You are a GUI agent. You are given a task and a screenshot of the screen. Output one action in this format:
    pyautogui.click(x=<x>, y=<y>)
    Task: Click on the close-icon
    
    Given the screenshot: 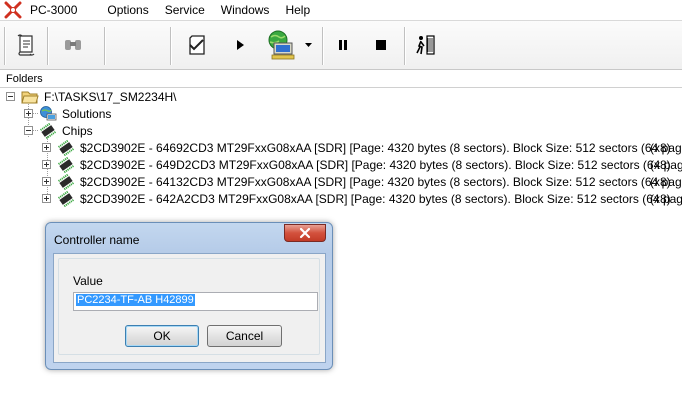 What is the action you would take?
    pyautogui.click(x=305, y=233)
    